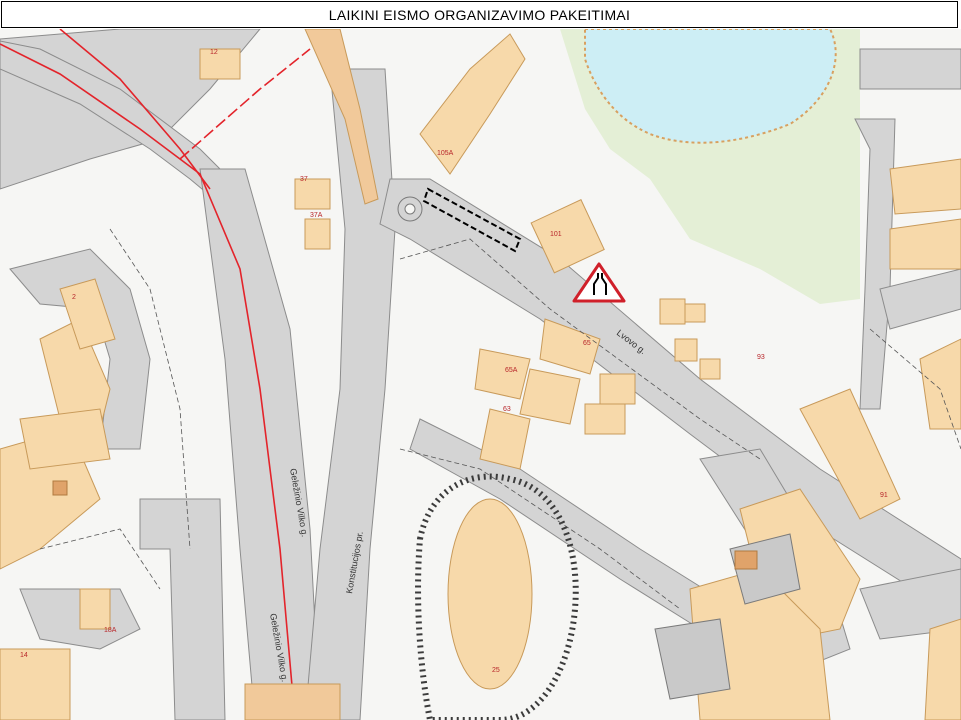 Image resolution: width=961 pixels, height=720 pixels. What do you see at coordinates (479, 14) in the screenshot?
I see `map-title: LAIKINI EISMO ORGANIZAVIMO PAKEITIMAI` at bounding box center [479, 14].